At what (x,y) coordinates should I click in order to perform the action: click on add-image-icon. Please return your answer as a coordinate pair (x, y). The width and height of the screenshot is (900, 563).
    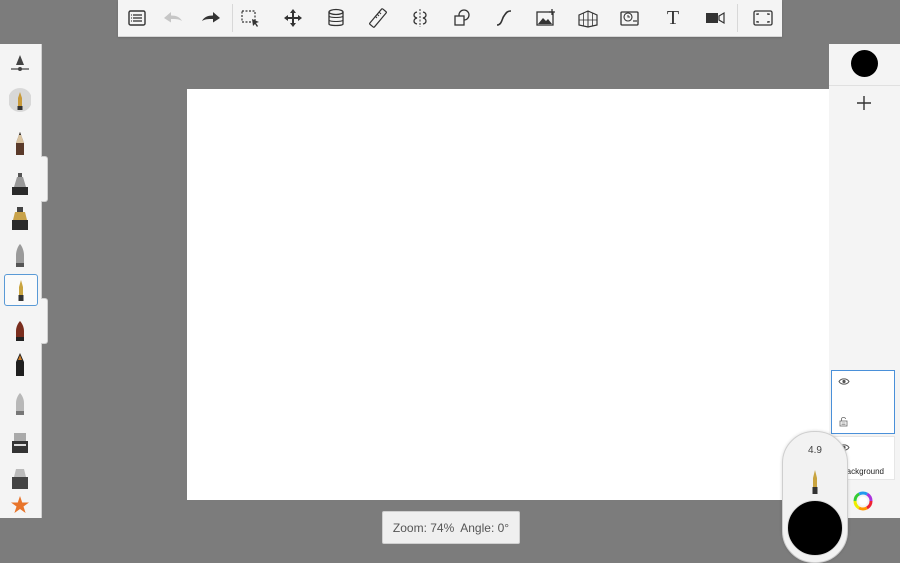
    Looking at the image, I should click on (546, 18).